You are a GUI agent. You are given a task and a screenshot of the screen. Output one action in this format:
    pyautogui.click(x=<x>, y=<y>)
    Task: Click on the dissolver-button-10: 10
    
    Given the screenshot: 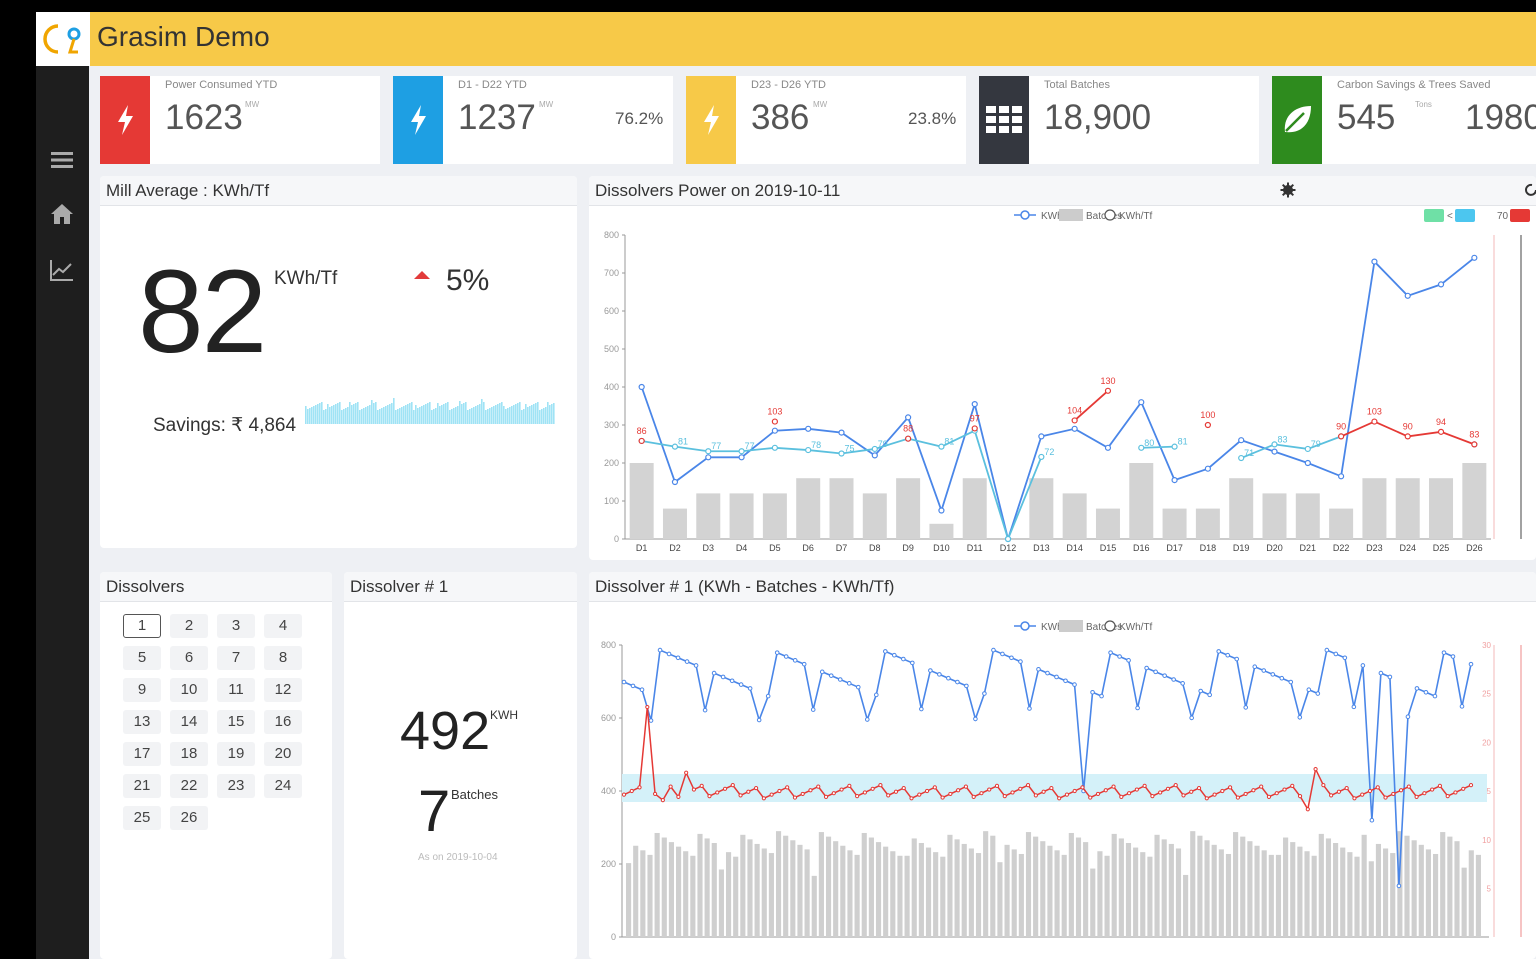 What is the action you would take?
    pyautogui.click(x=189, y=690)
    